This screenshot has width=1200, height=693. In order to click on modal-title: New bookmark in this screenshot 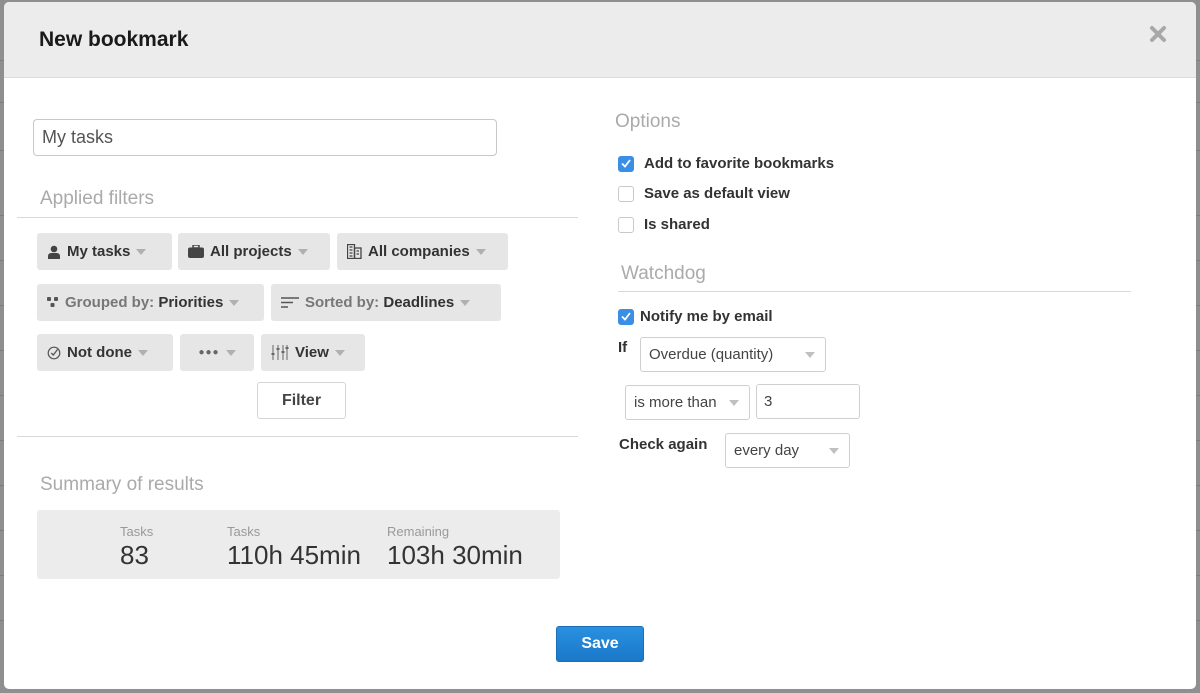, I will do `click(114, 39)`.